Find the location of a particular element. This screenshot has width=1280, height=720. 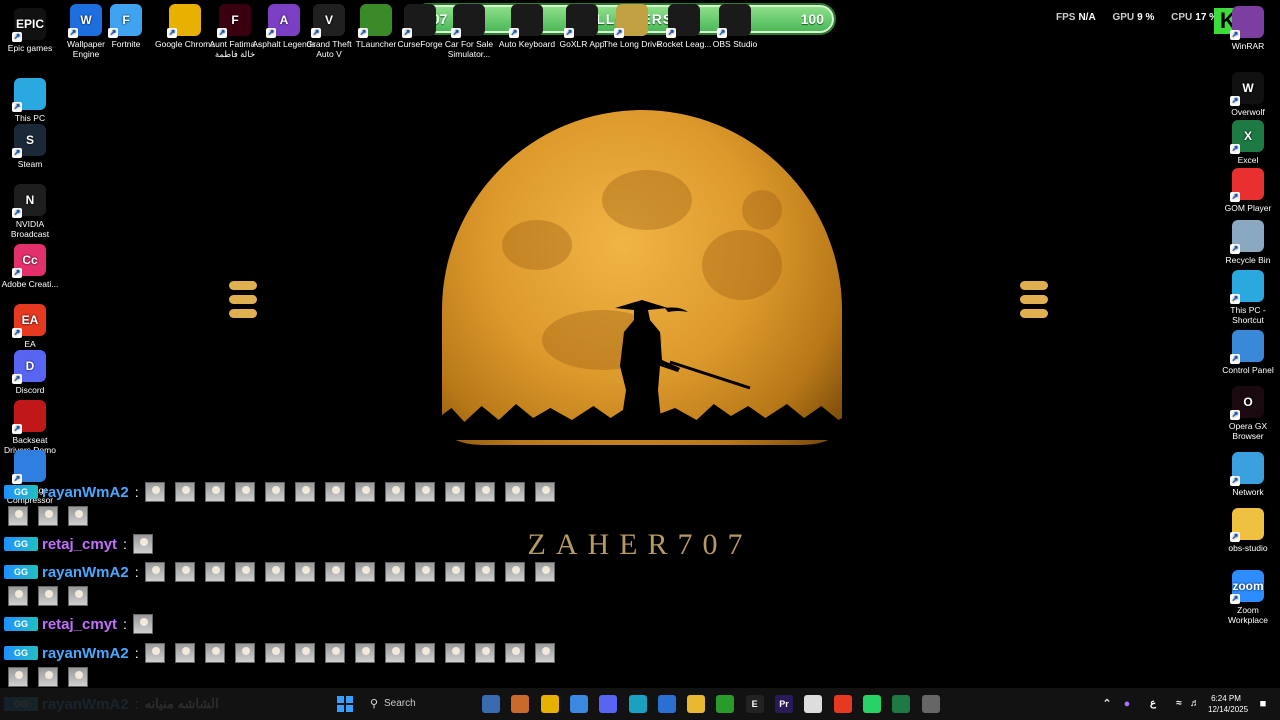

chrome-icon is located at coordinates (549, 704).